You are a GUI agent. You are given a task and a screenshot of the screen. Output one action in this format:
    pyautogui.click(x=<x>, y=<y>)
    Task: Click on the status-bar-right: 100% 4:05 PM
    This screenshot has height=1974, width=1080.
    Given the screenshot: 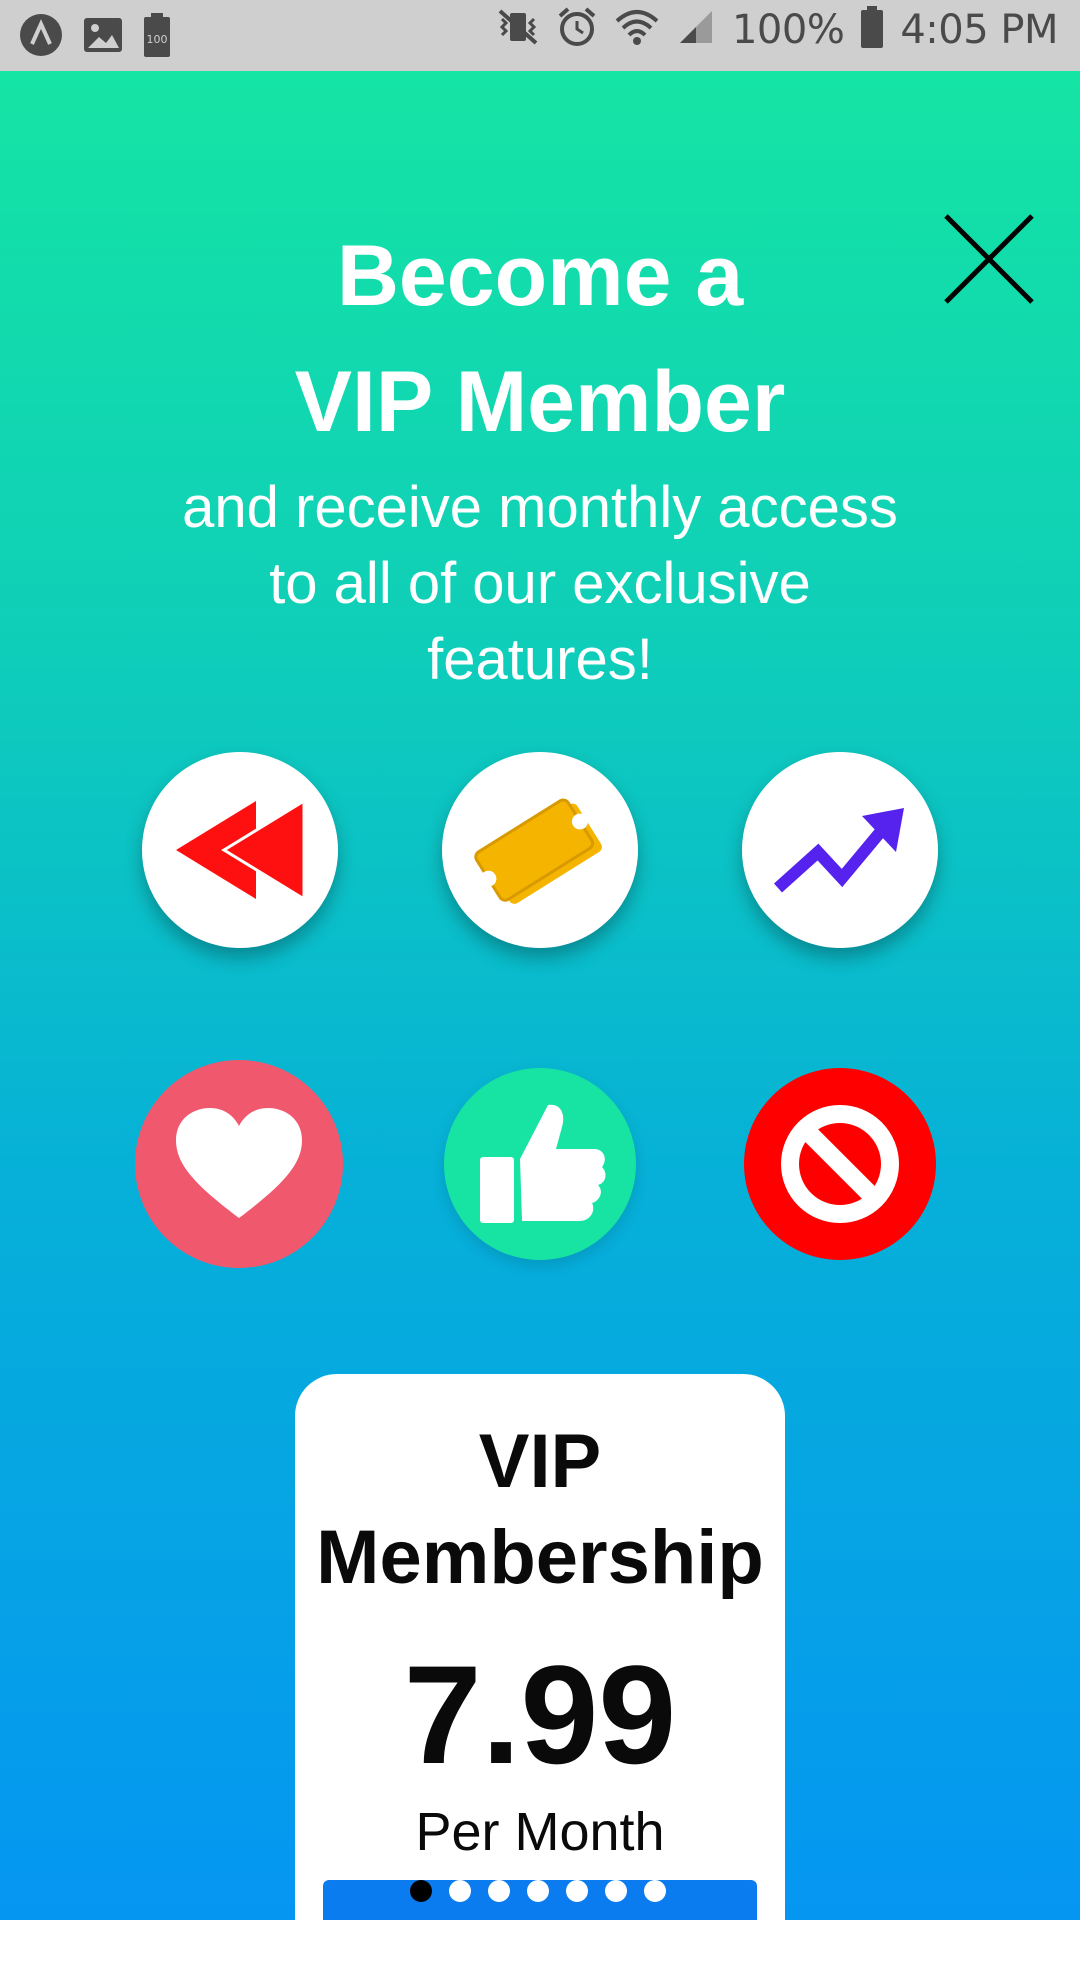 What is the action you would take?
    pyautogui.click(x=777, y=29)
    